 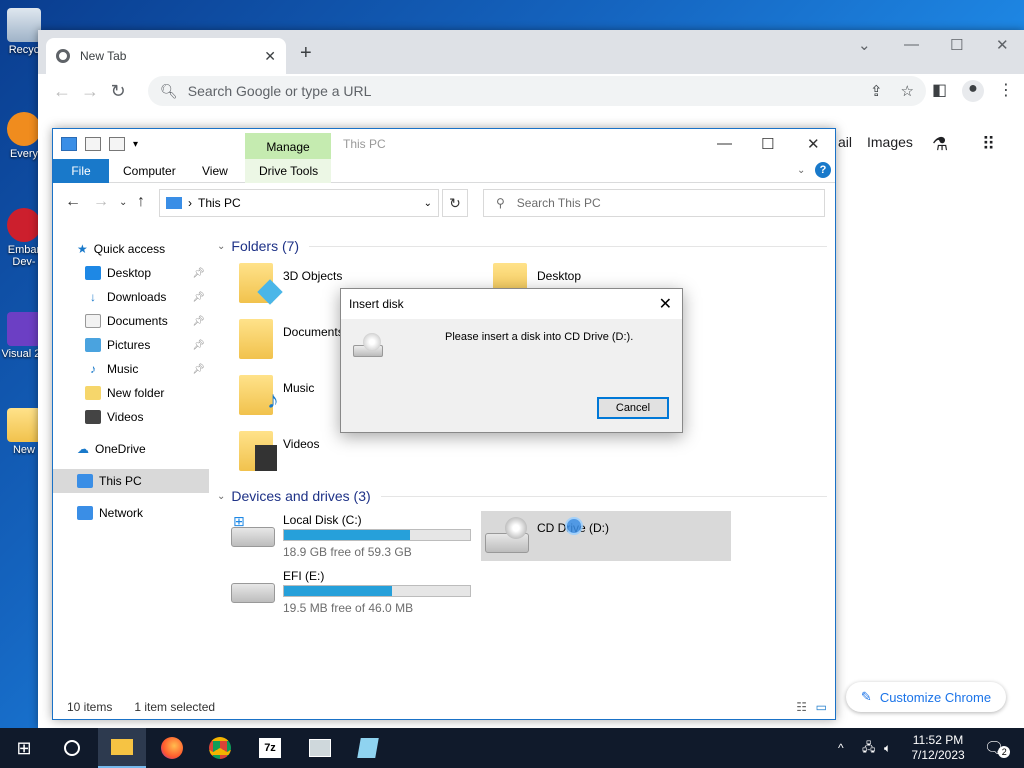 What do you see at coordinates (1006, 90) in the screenshot?
I see `menu-icon: ⋮` at bounding box center [1006, 90].